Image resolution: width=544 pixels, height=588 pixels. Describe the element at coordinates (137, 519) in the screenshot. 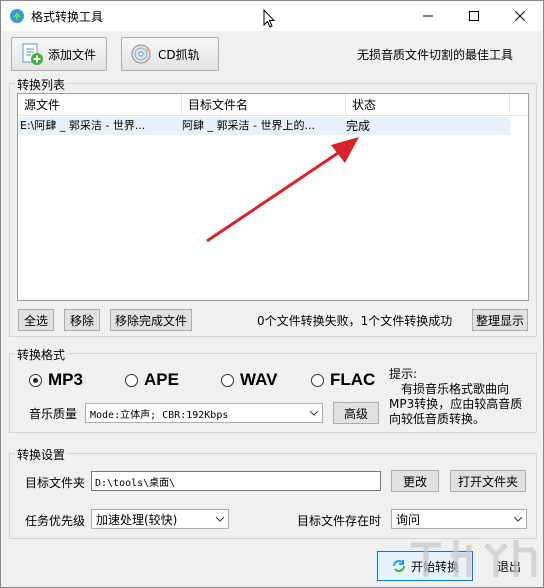

I see `priority-value: 加速处理(较快)` at that location.